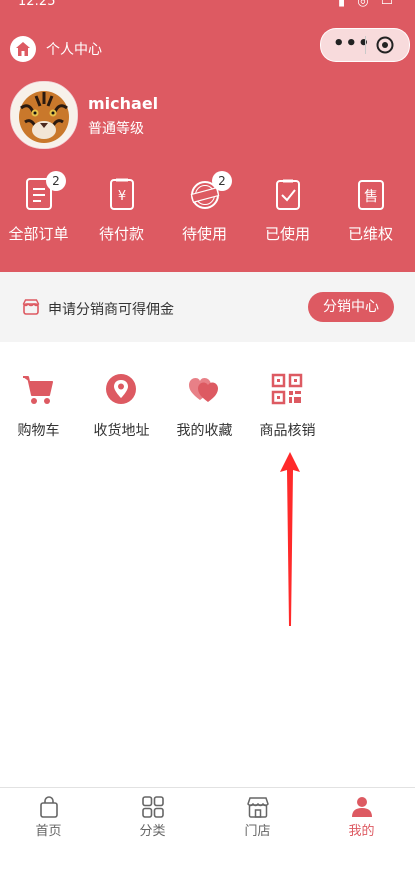  I want to click on qr-code-icon, so click(287, 389).